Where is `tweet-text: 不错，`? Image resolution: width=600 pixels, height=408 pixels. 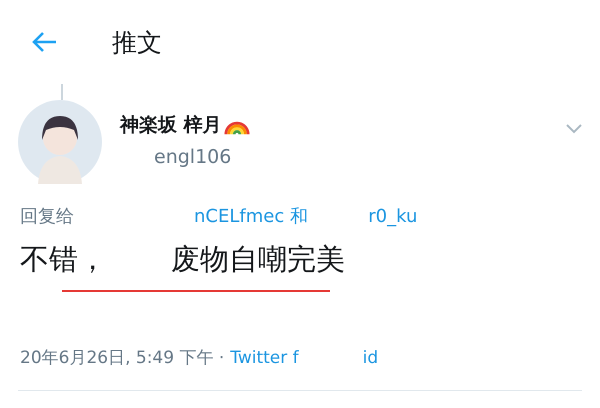
tweet-text: 不错， is located at coordinates (63, 259).